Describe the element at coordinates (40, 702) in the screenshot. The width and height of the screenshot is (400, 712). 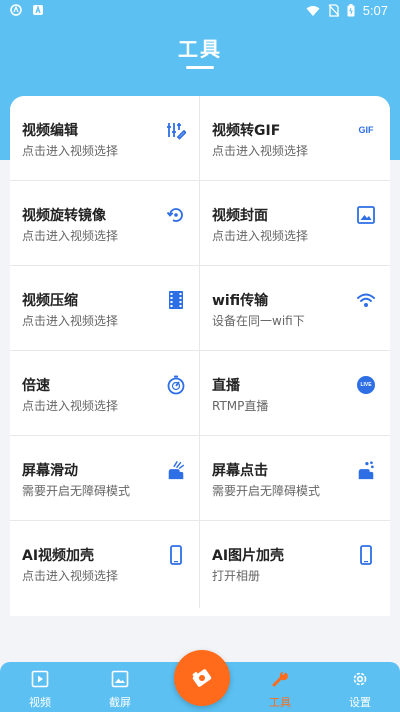
I see `nav-label: 视频` at that location.